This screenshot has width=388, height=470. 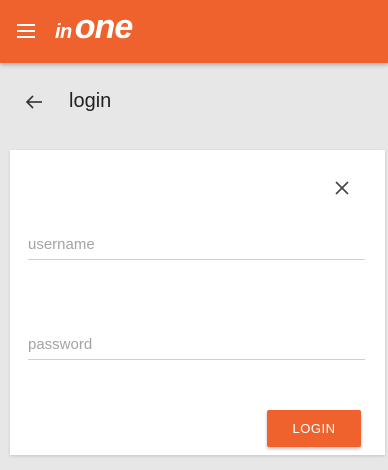 I want to click on username-input, so click(x=196, y=245).